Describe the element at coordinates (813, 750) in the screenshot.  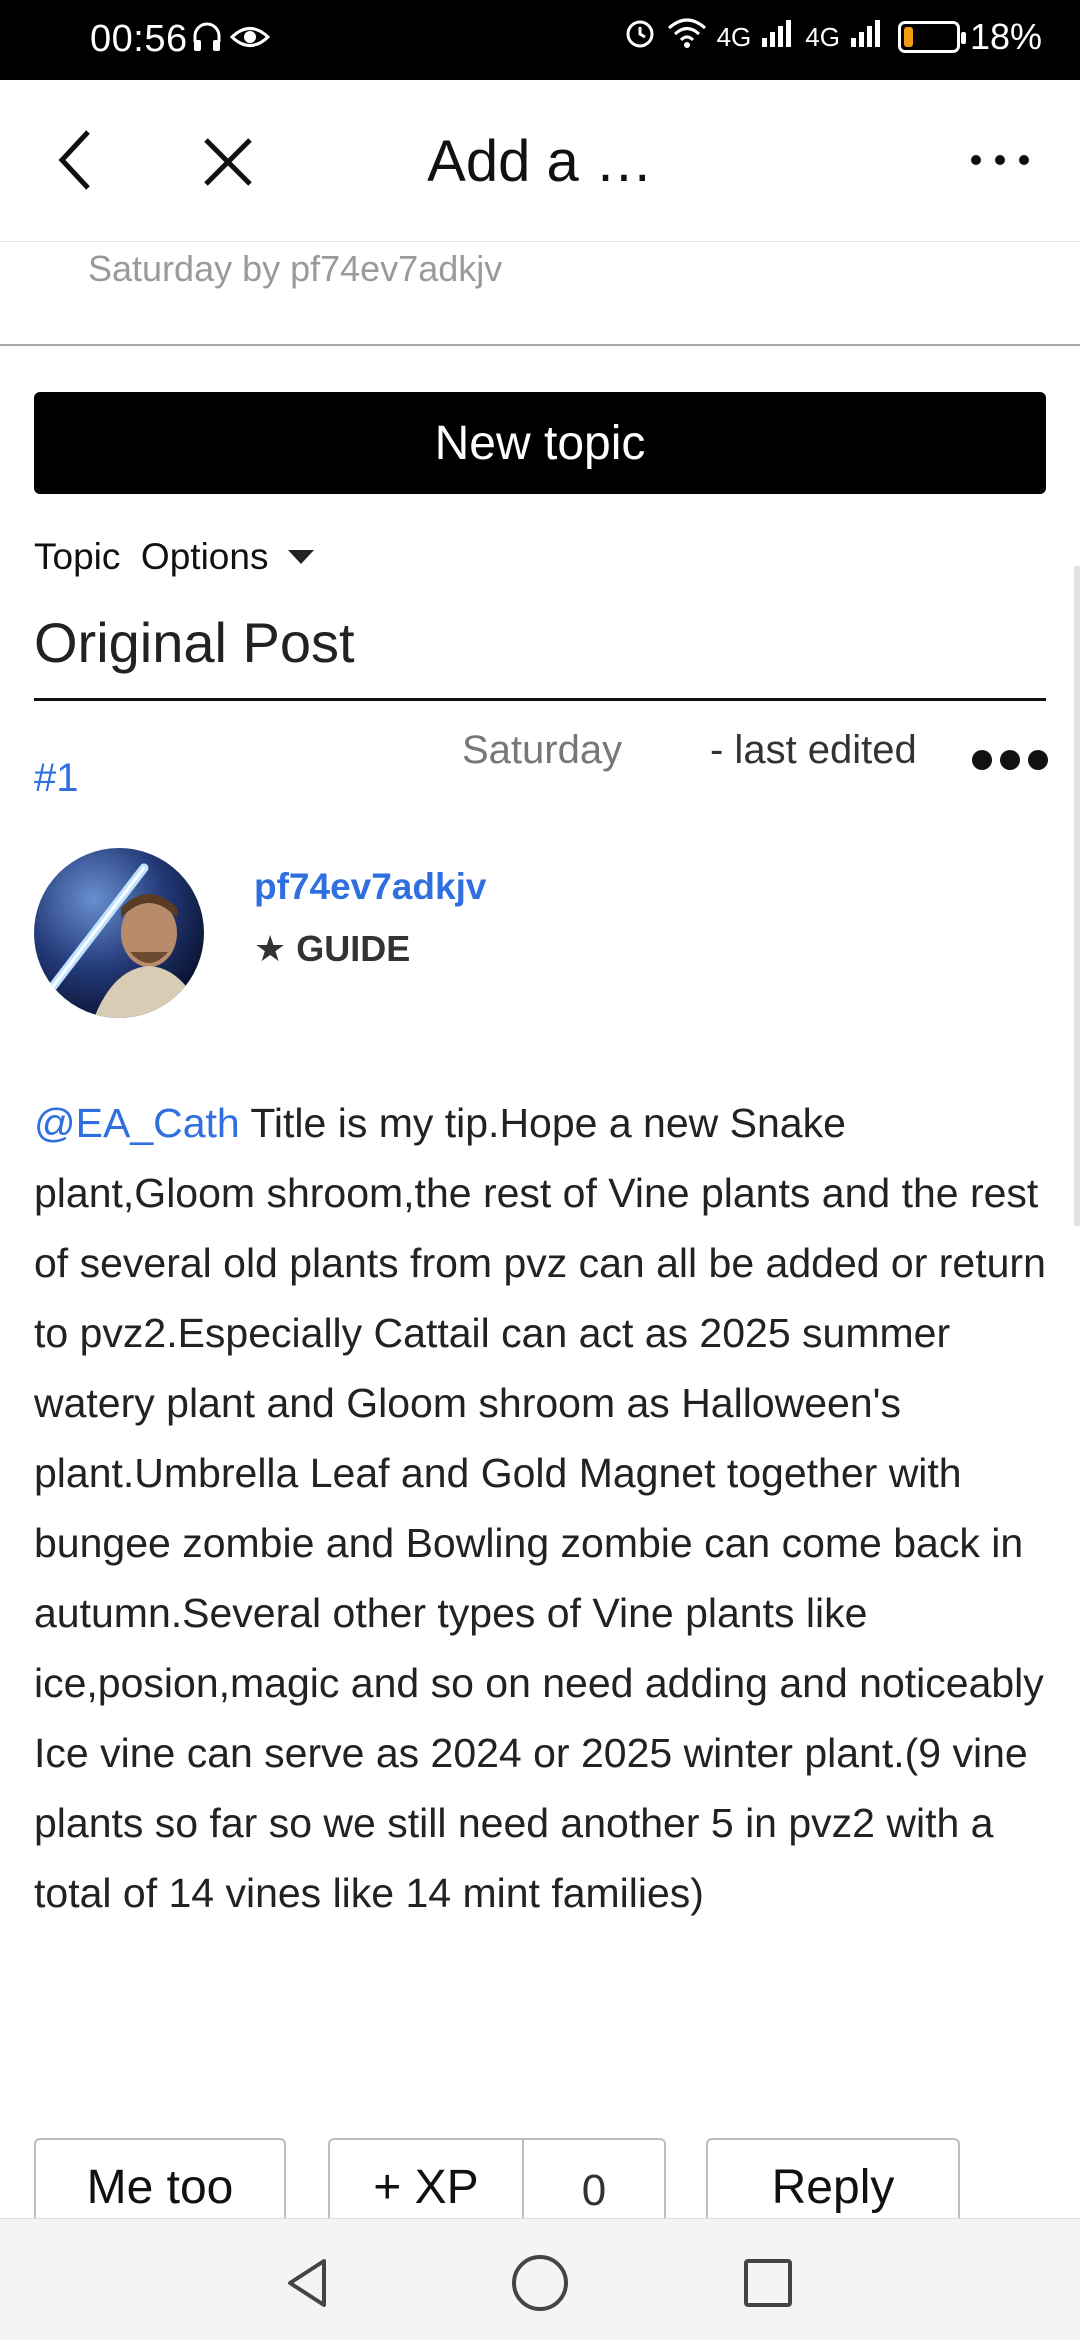
I see `post-edited-link: - last edited` at that location.